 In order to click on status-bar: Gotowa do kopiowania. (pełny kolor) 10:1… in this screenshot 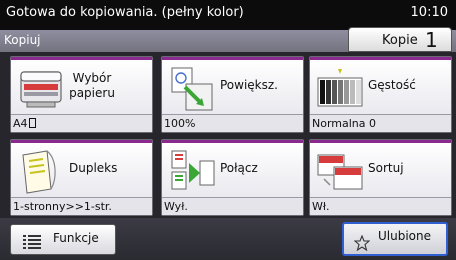, I will do `click(228, 15)`.